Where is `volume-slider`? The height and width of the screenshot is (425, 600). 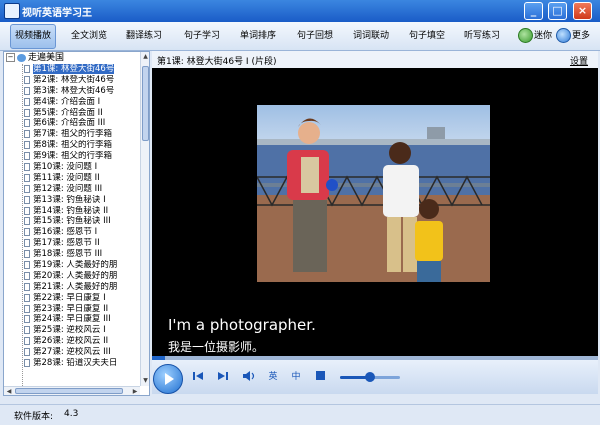 volume-slider is located at coordinates (370, 377).